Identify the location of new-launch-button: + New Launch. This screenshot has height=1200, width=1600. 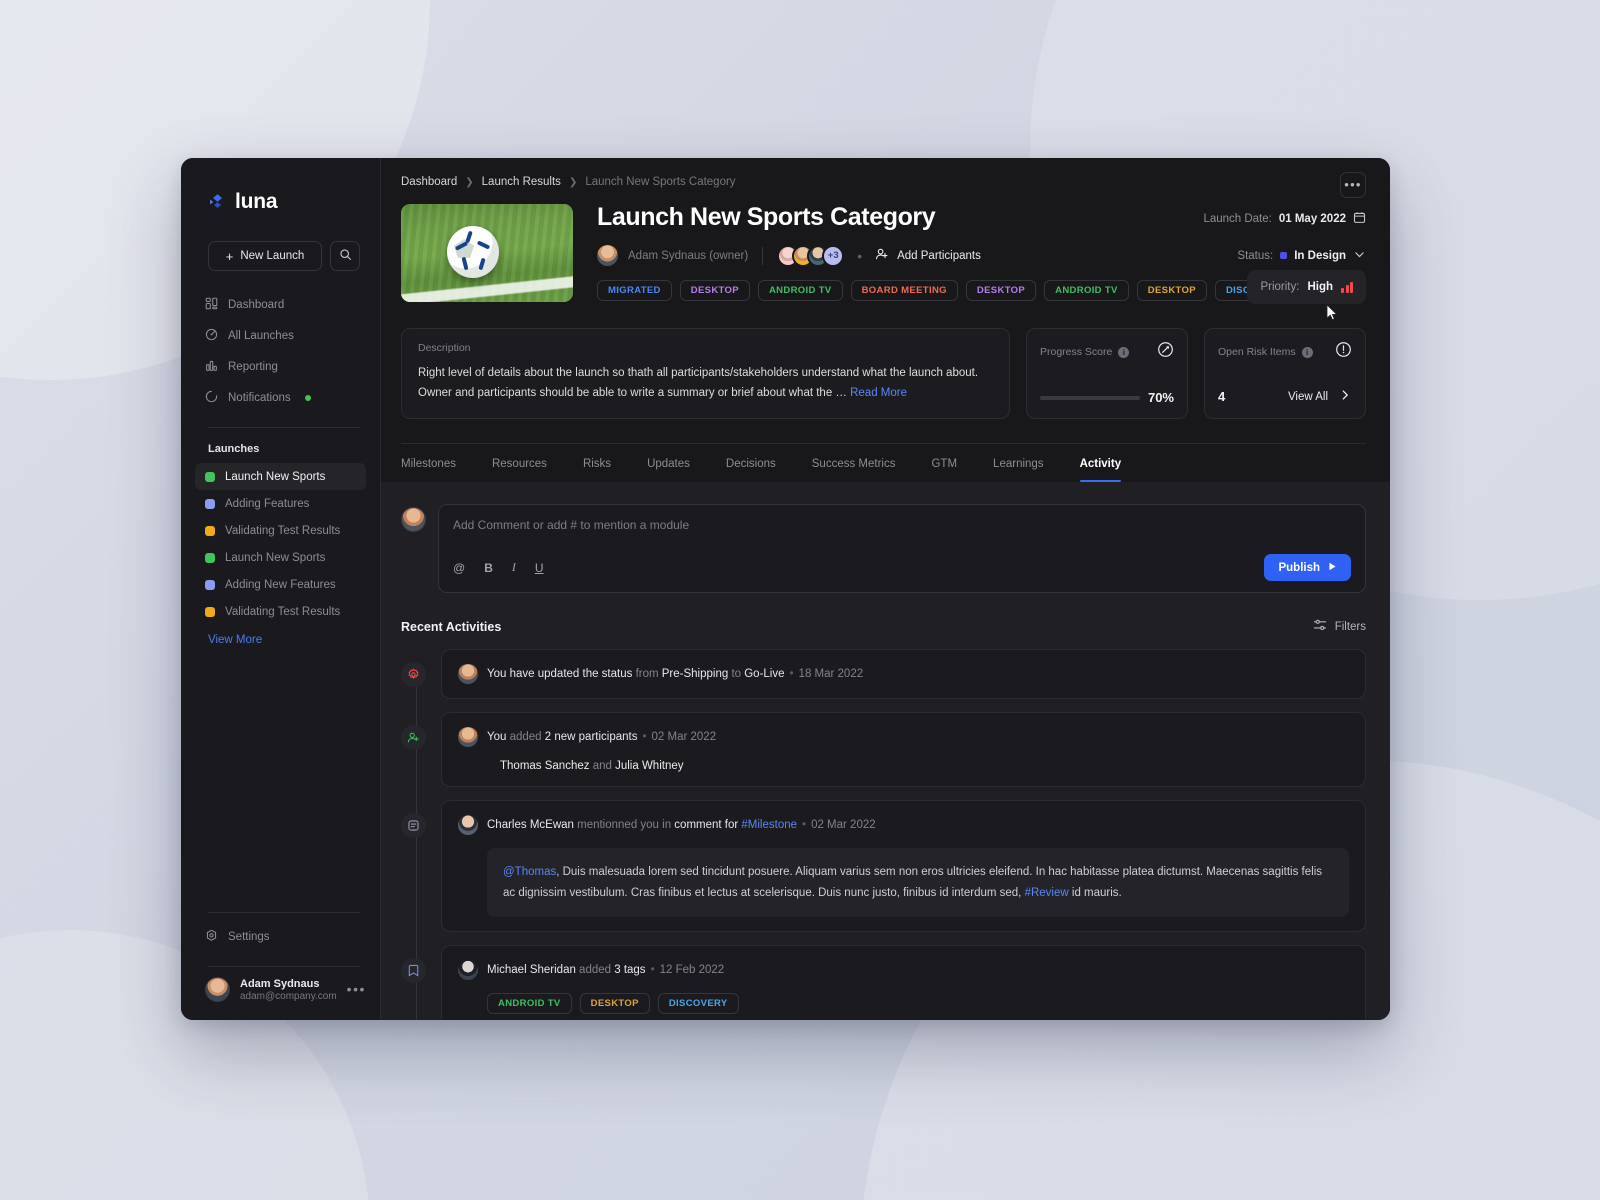
(265, 256).